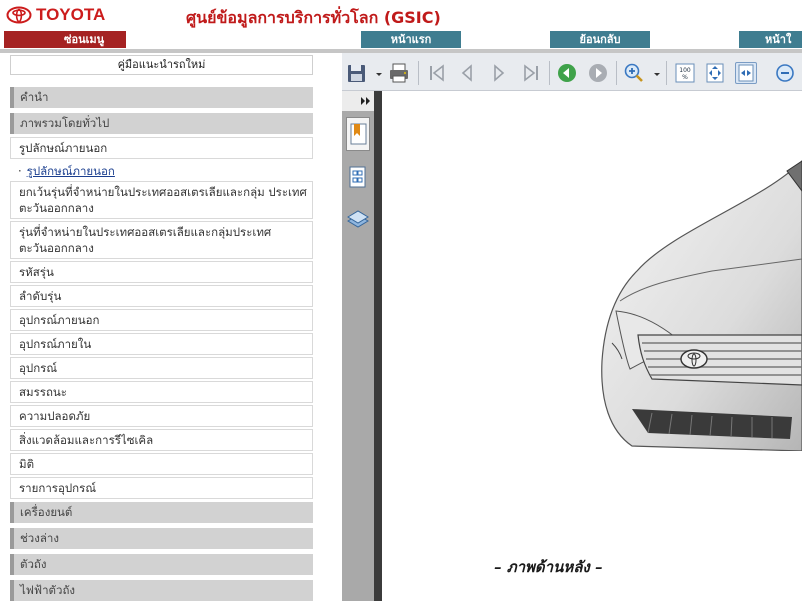  I want to click on page-caption: – ภาพด้านหลัง –, so click(548, 567).